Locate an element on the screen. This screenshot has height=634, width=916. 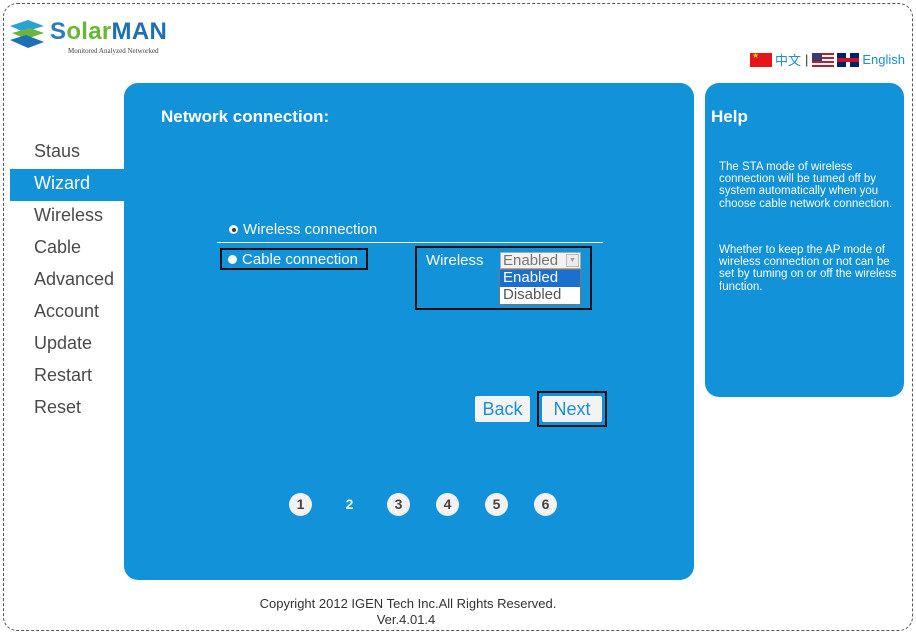
wireless-select: Enabled ▼ is located at coordinates (540, 260).